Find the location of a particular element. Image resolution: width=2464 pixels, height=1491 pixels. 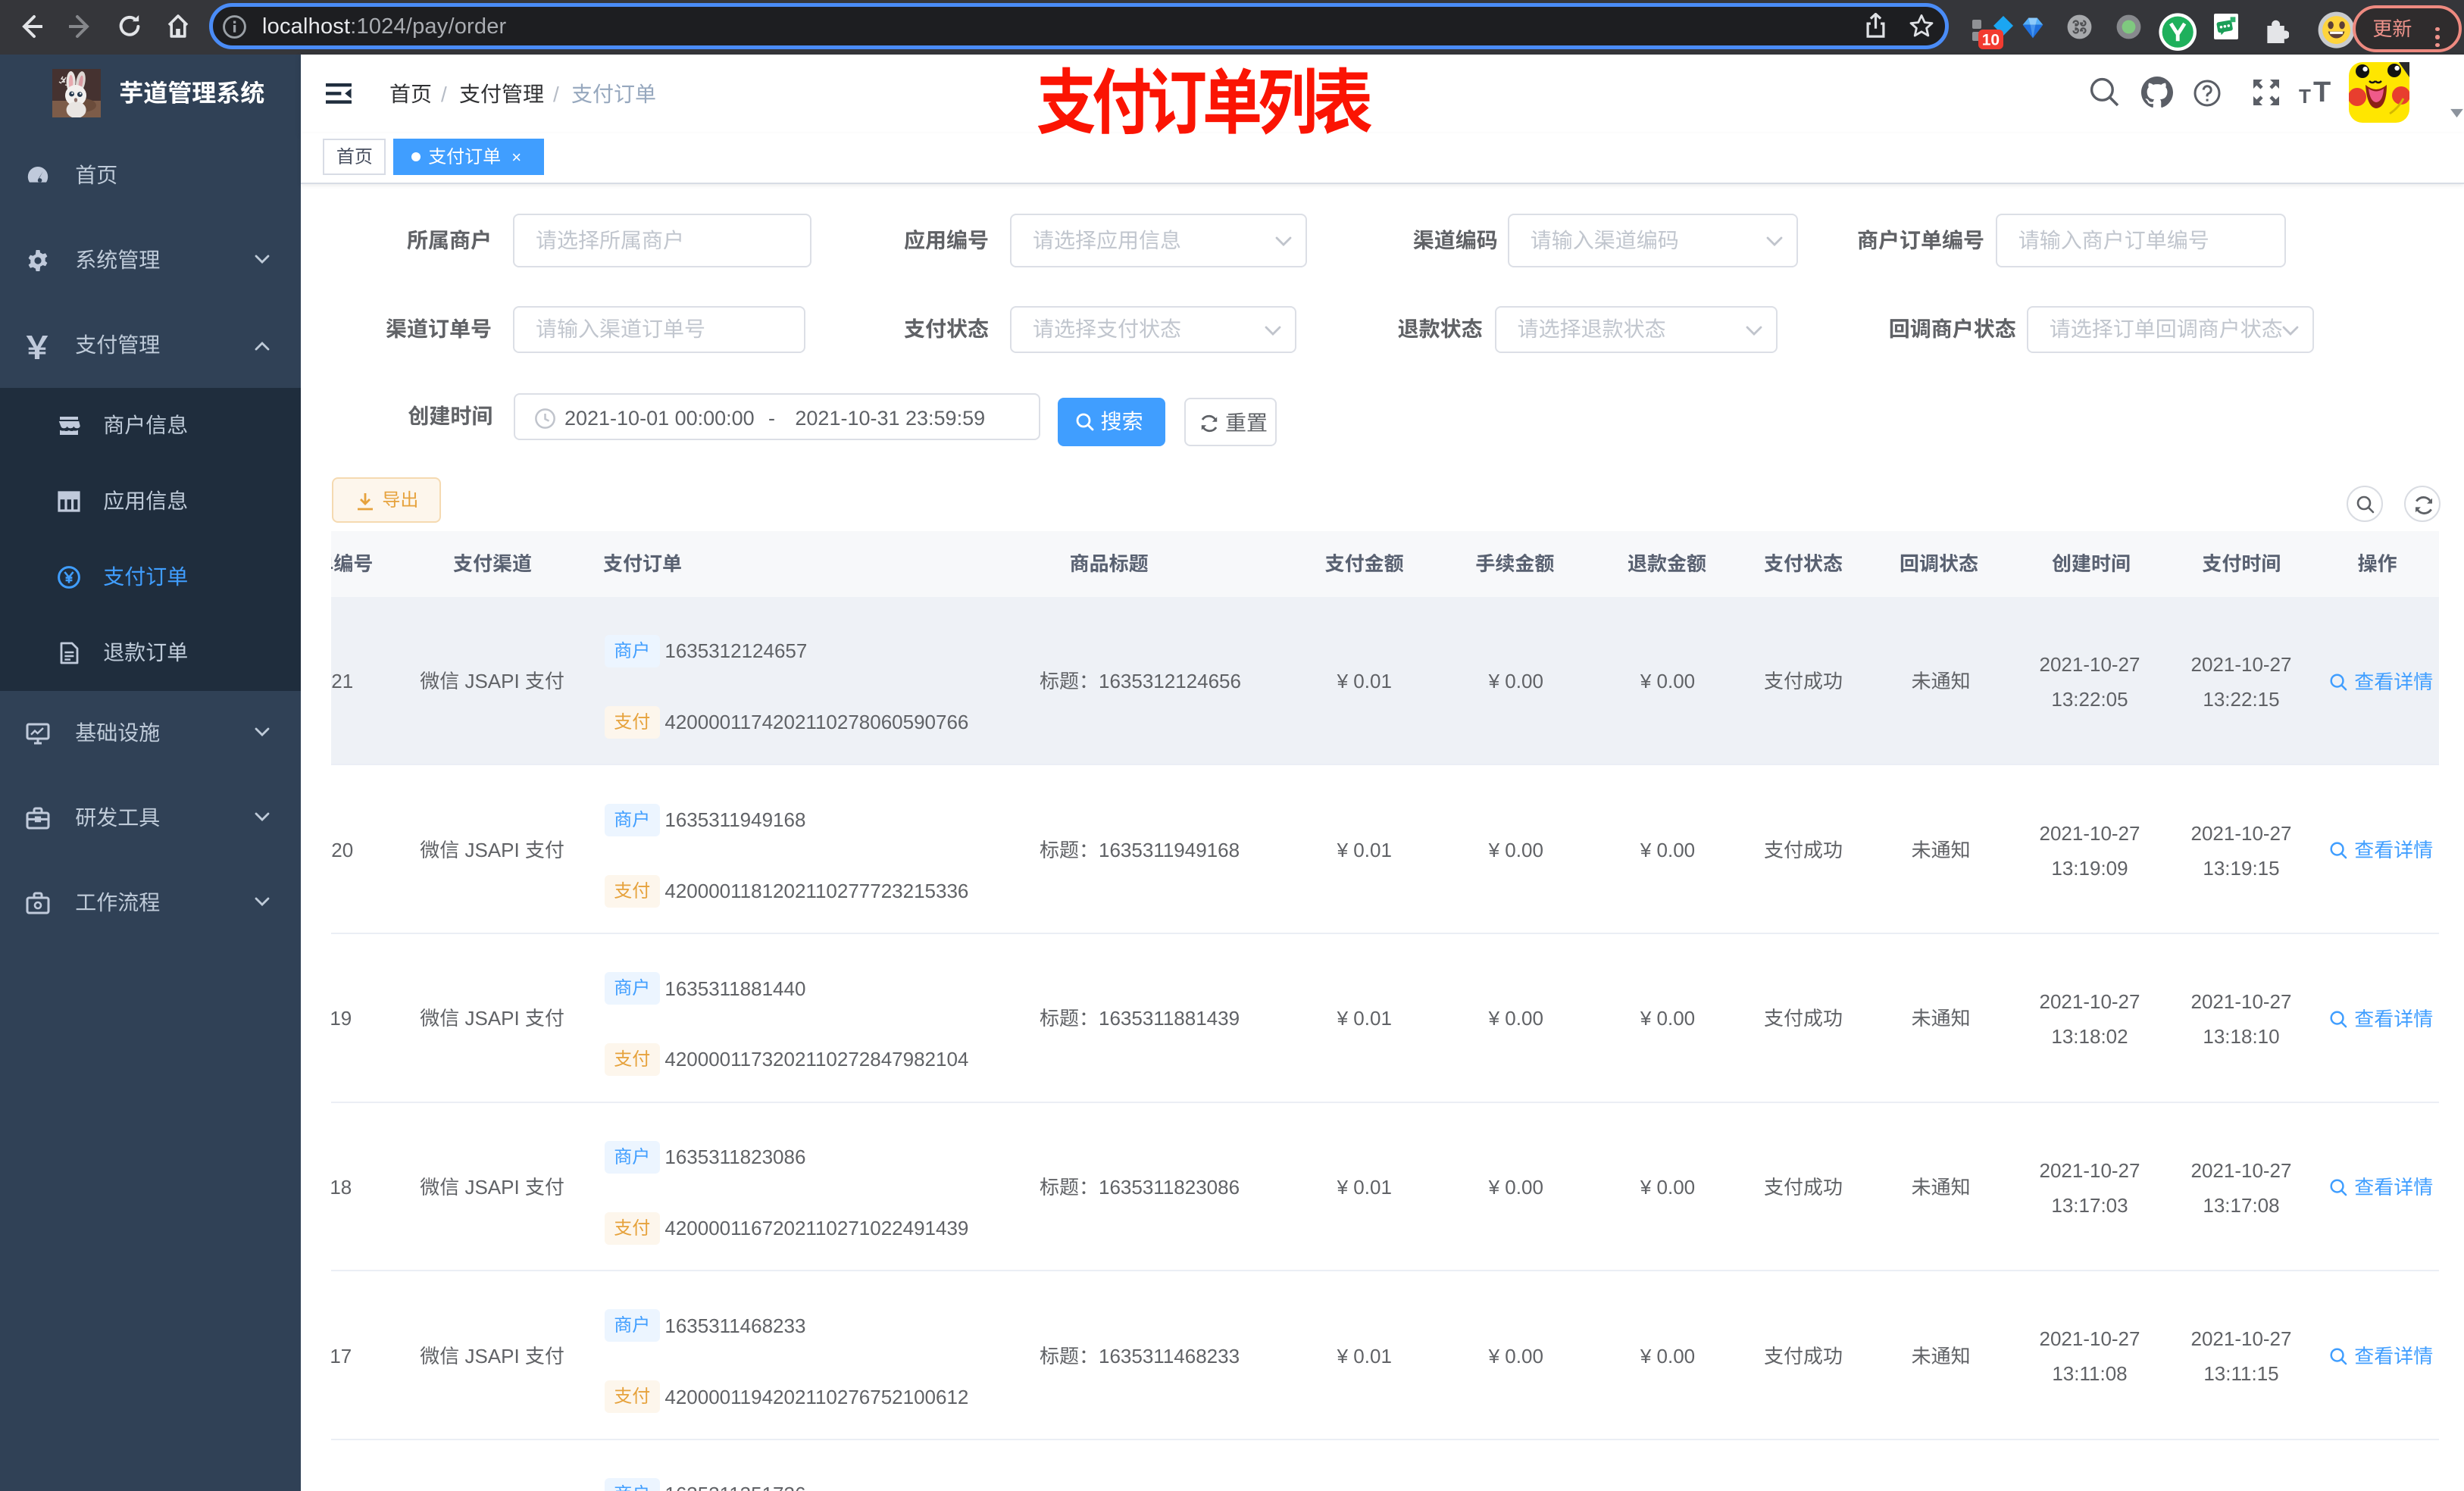

svg-text: 10 is located at coordinates (1991, 40).